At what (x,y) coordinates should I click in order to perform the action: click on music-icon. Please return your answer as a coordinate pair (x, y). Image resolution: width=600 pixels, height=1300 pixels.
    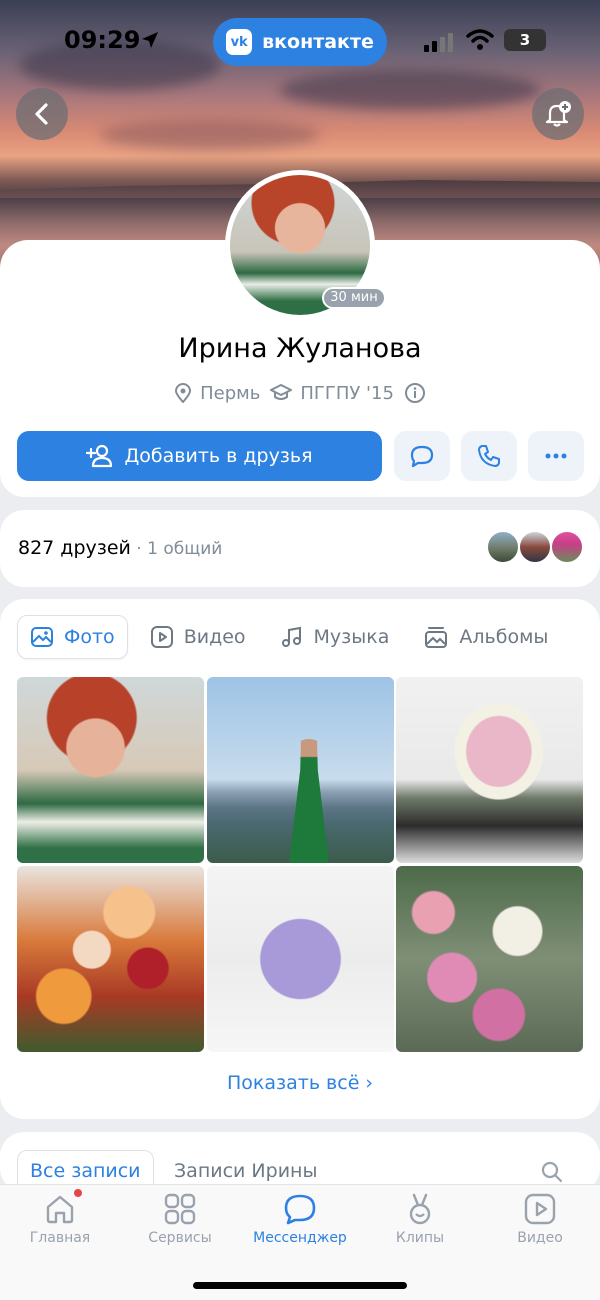
    Looking at the image, I should click on (291, 636).